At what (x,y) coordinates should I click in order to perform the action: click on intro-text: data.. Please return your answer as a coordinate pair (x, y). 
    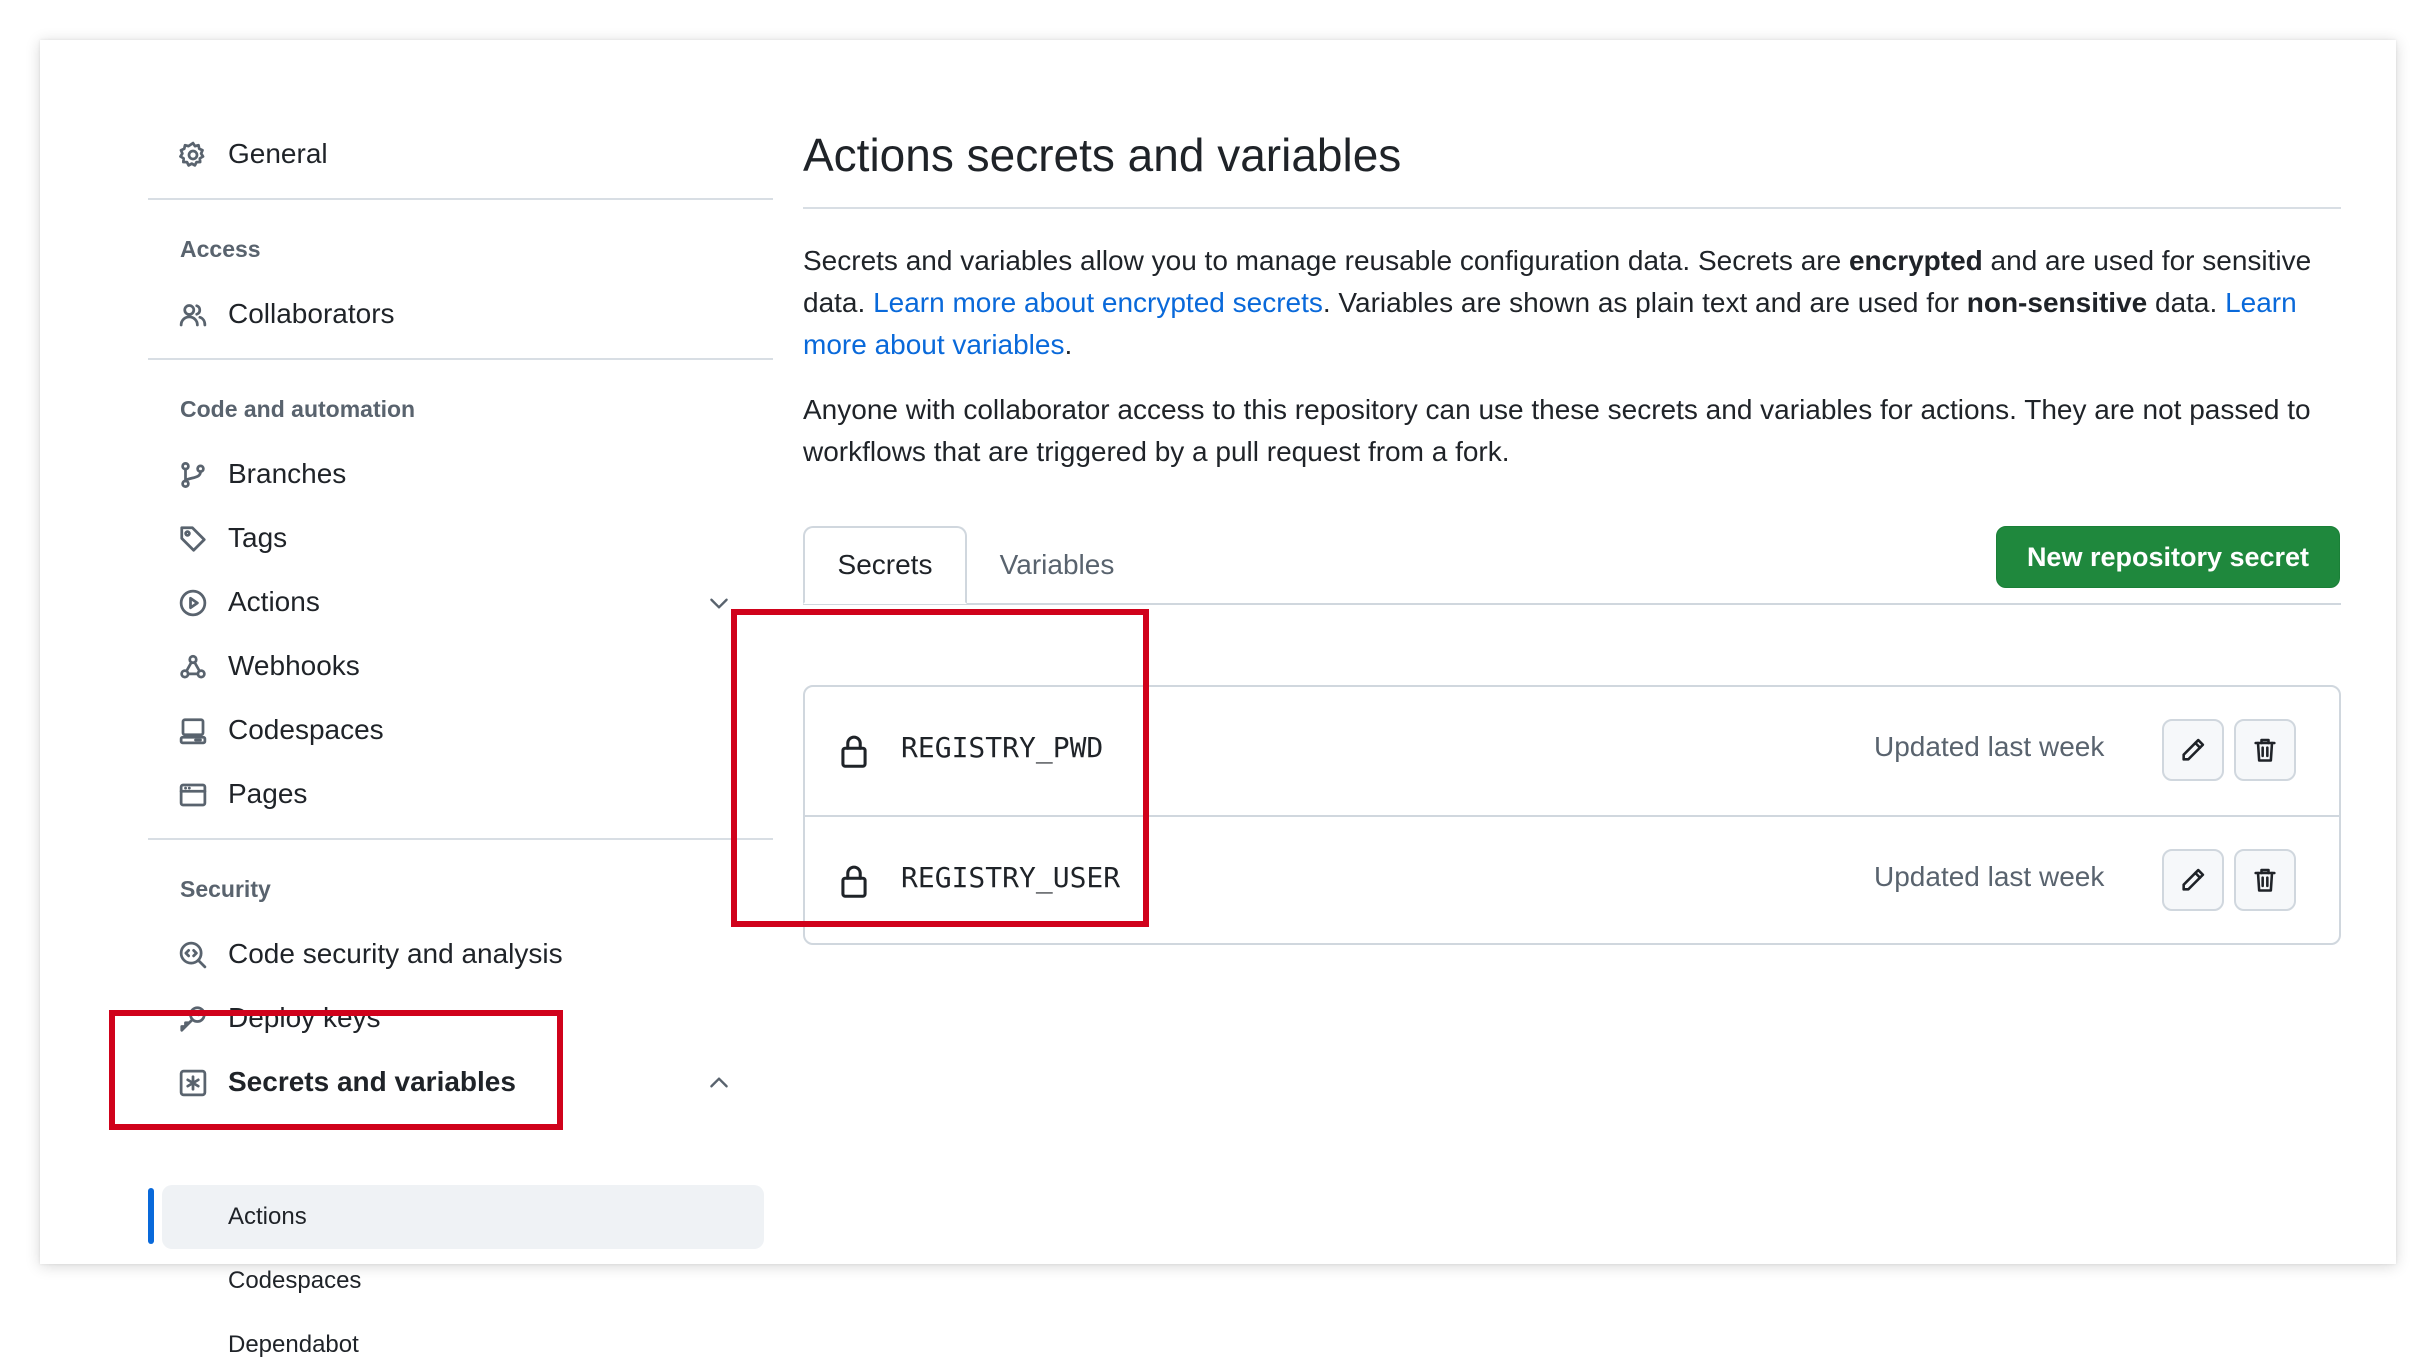
    Looking at the image, I should click on (2186, 302).